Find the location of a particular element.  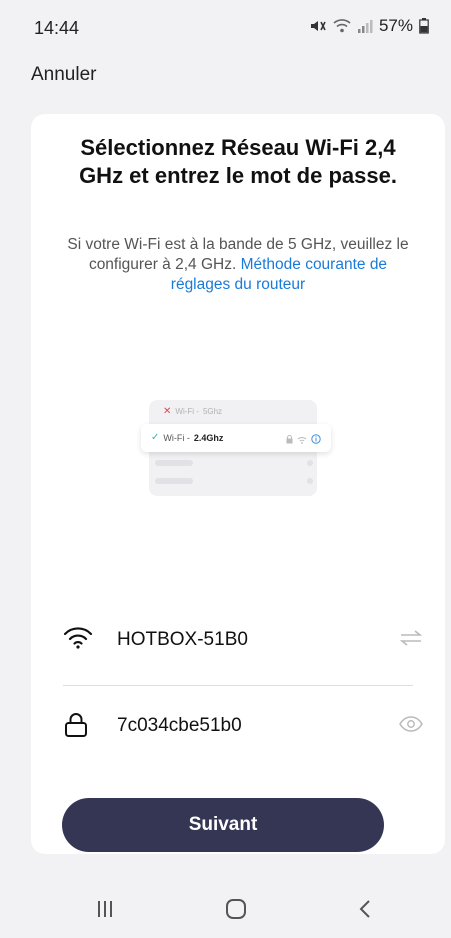

mini-info-icon is located at coordinates (316, 440).